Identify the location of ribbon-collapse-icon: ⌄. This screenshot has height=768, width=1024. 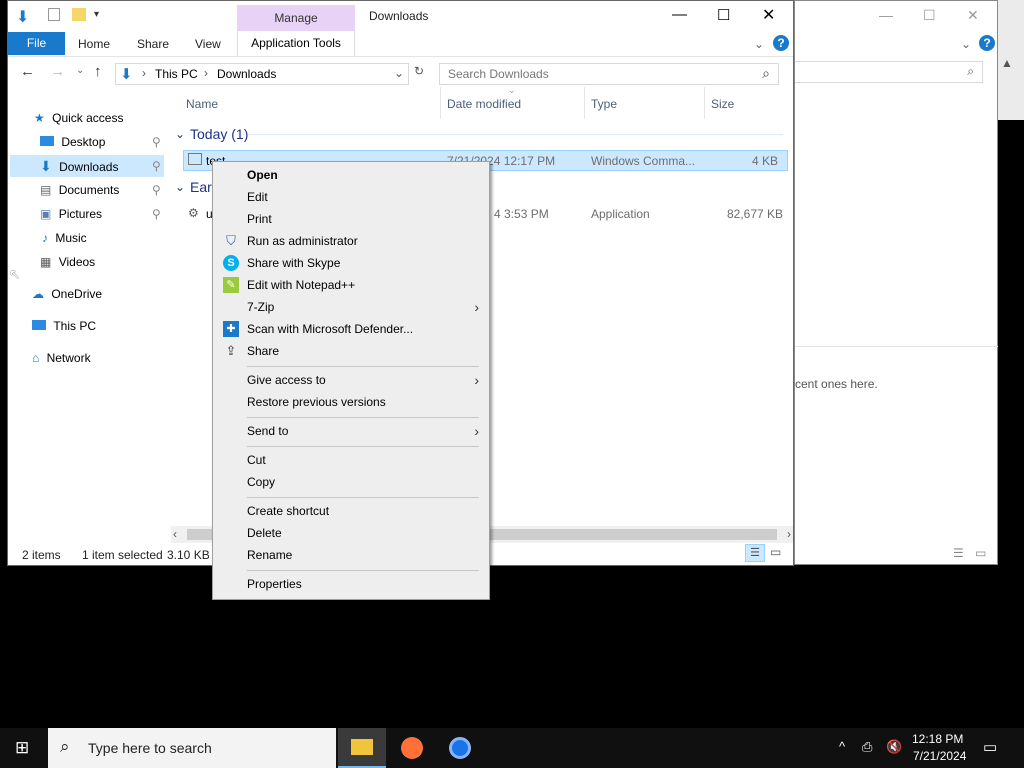
(759, 44).